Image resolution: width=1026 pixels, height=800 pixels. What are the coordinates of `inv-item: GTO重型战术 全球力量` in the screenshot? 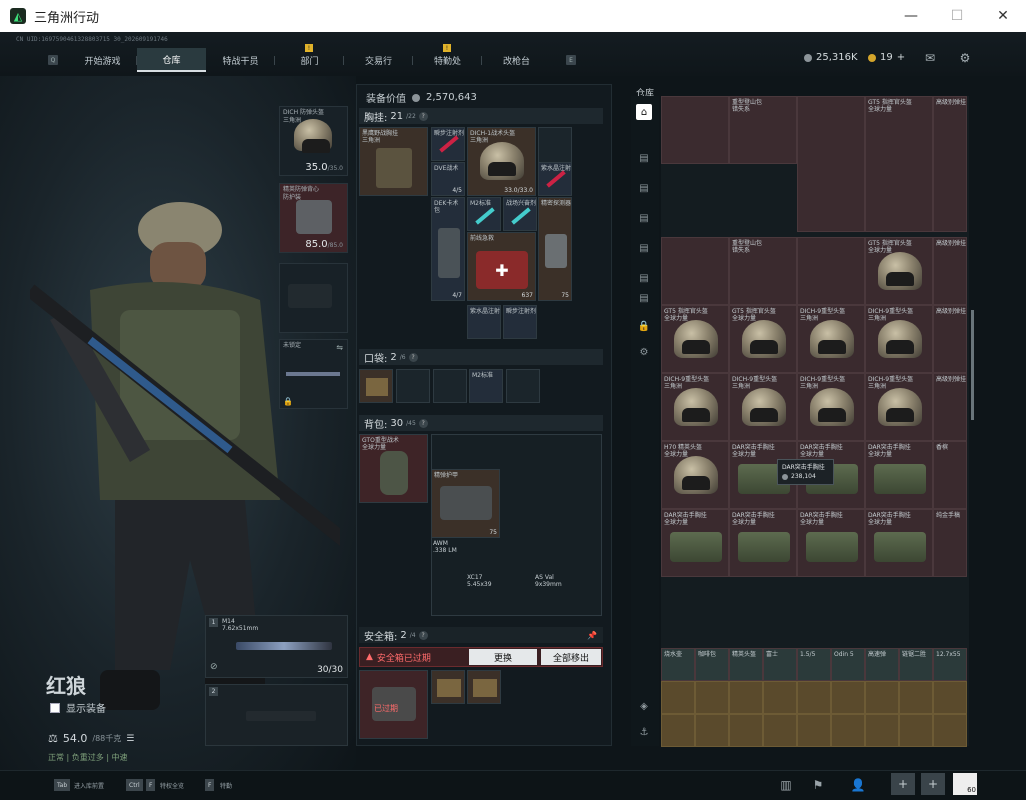 It's located at (393, 468).